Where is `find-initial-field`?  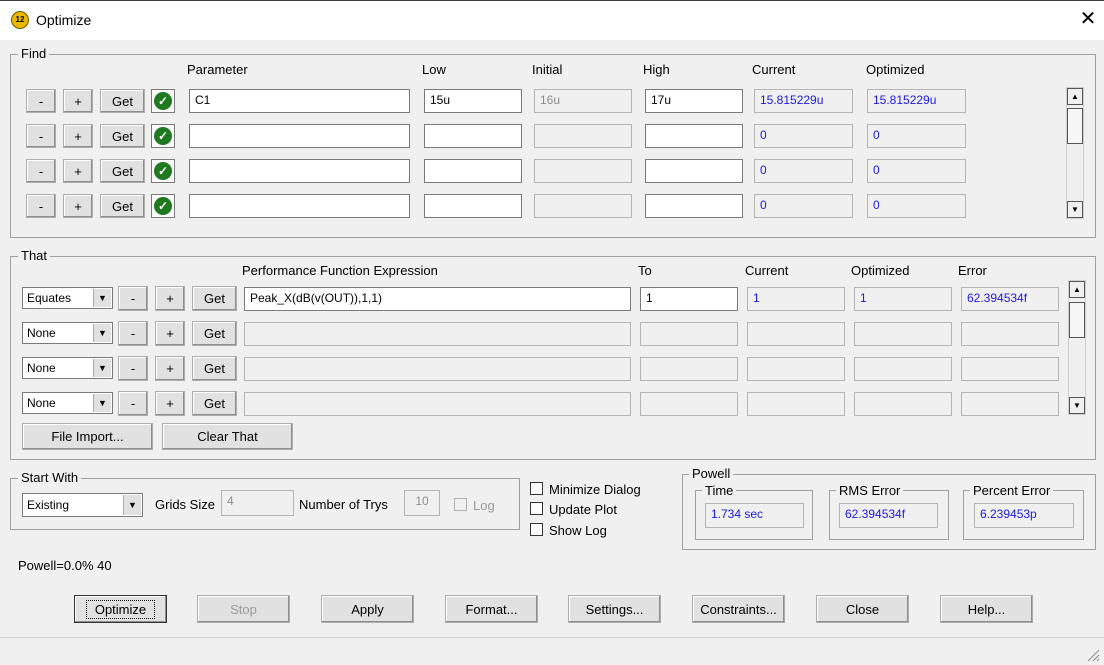
find-initial-field is located at coordinates (583, 171).